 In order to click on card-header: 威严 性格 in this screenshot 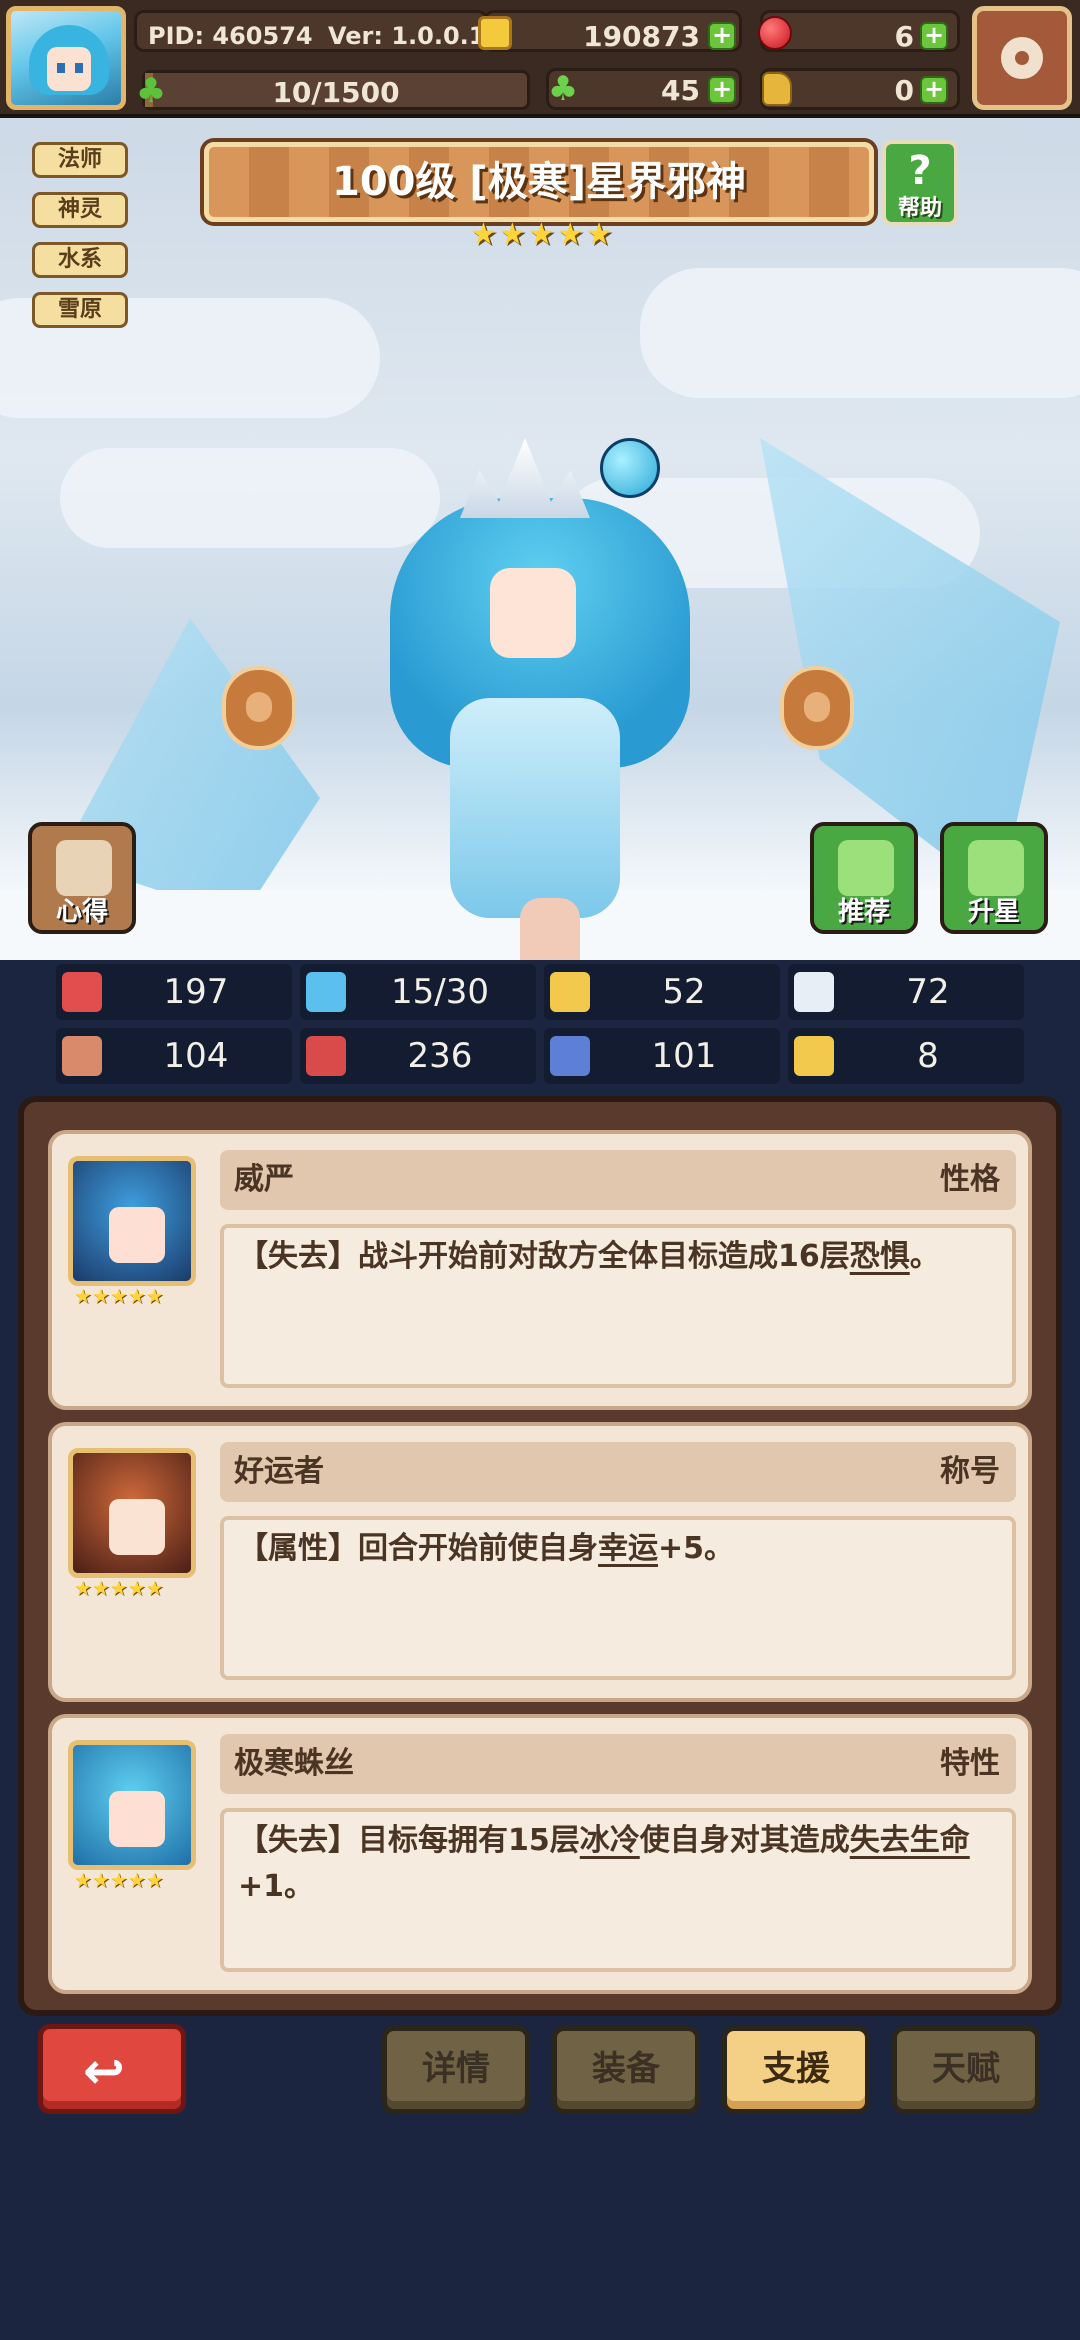, I will do `click(618, 1180)`.